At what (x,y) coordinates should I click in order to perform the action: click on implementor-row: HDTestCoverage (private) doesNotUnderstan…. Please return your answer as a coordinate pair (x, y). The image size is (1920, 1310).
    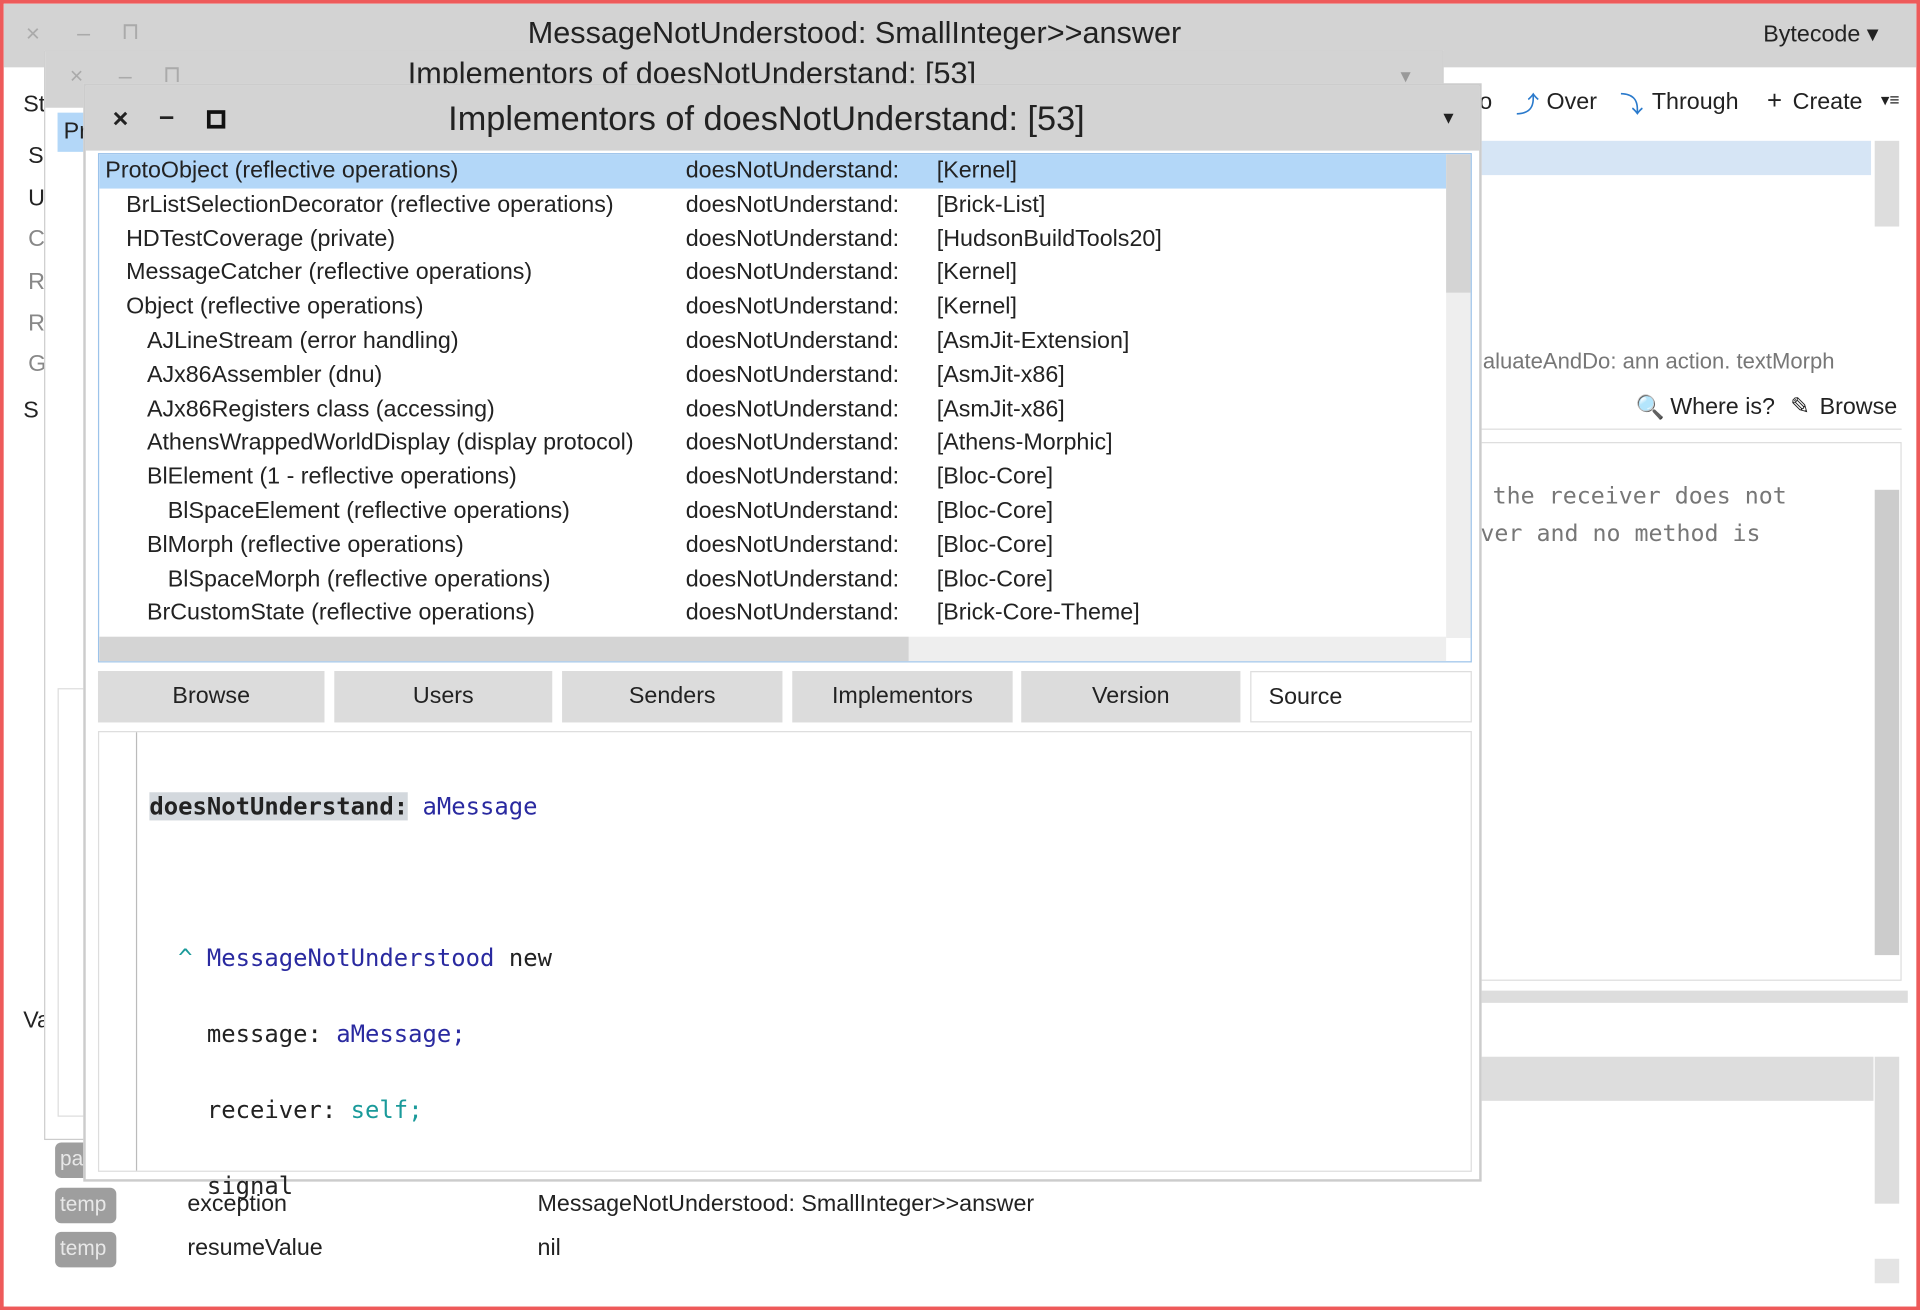
    Looking at the image, I should click on (772, 239).